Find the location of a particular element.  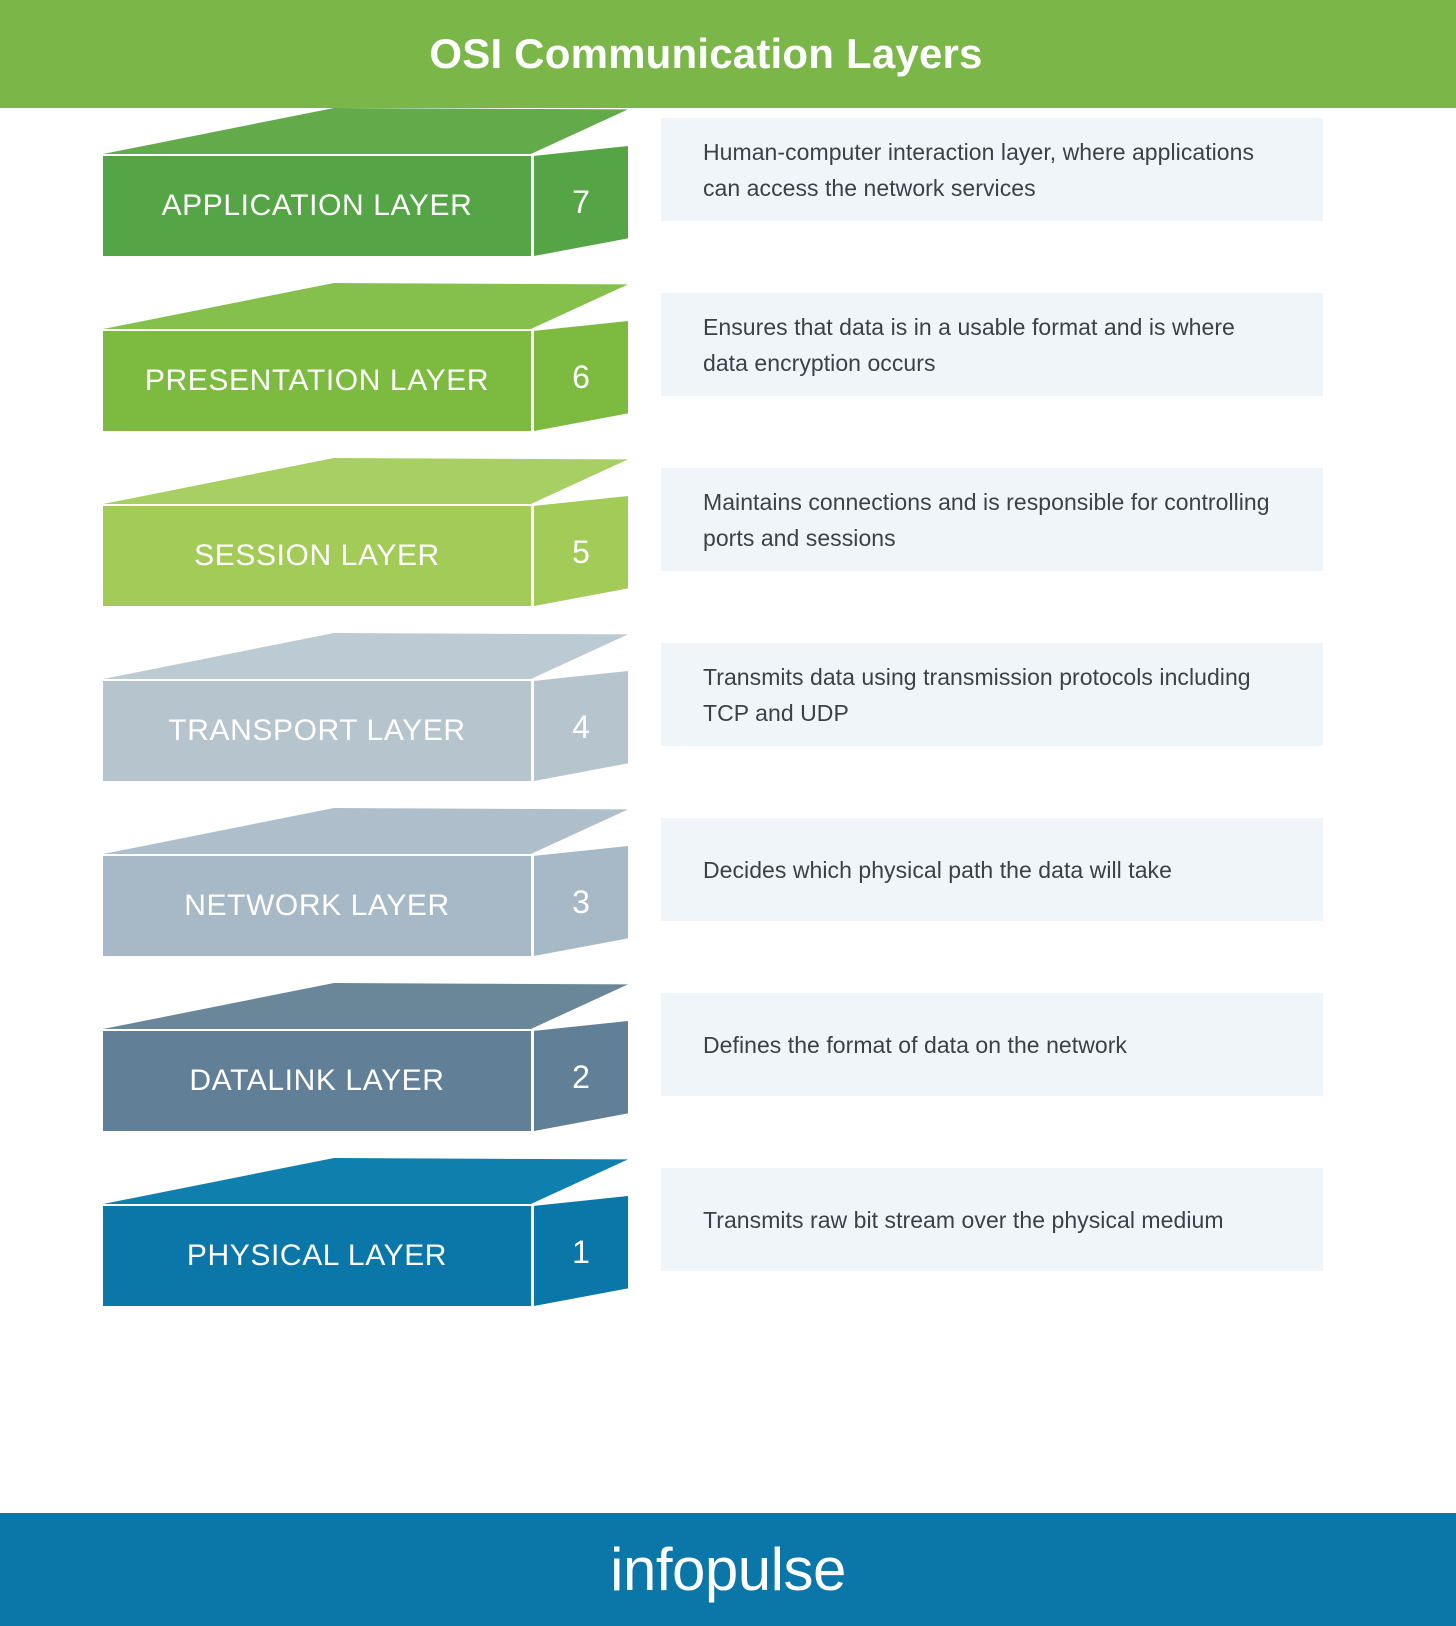

layer-number-badge: 5 is located at coordinates (581, 551).